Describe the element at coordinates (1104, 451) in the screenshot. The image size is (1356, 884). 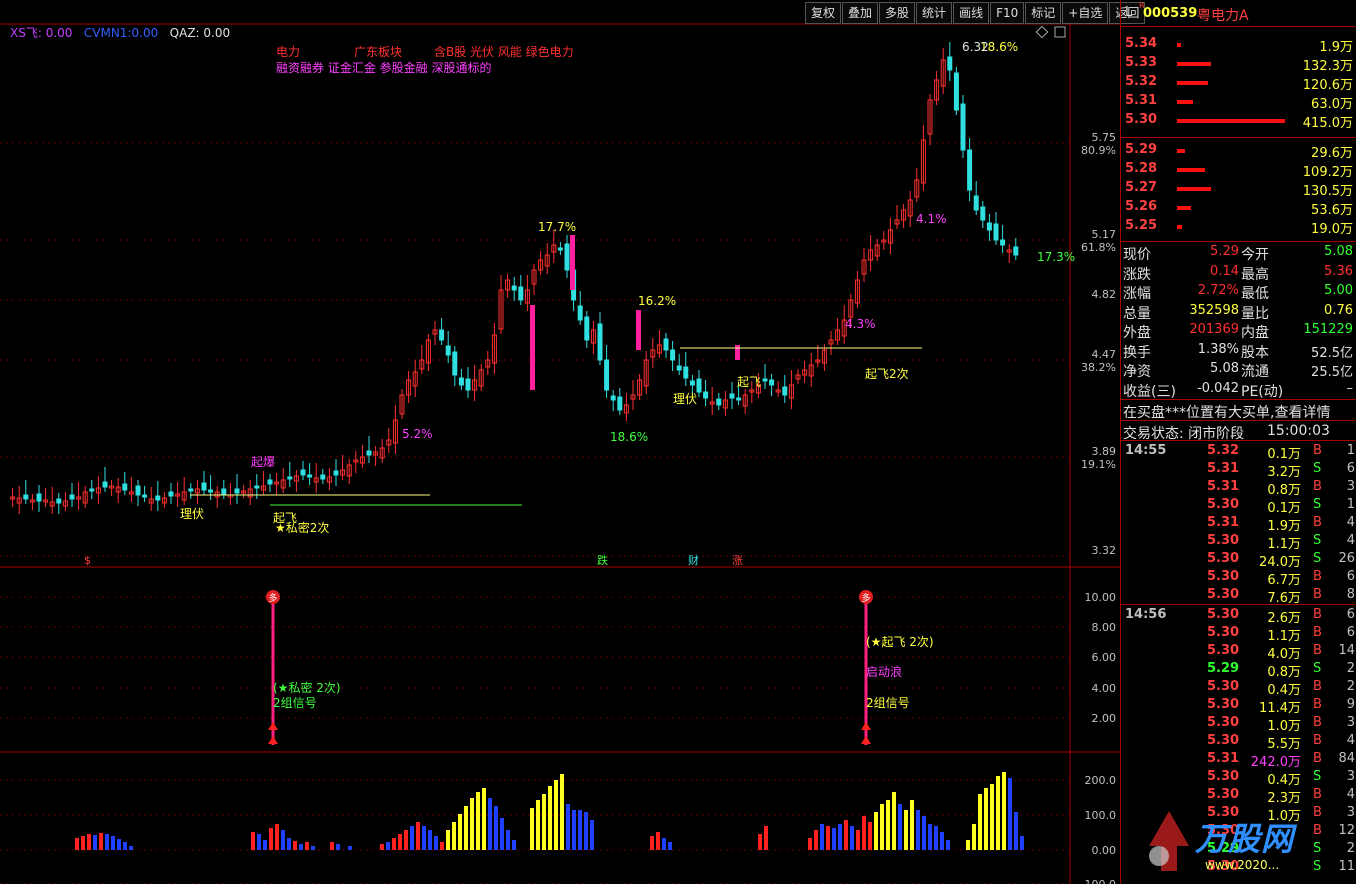
I see `price-tick: 3.89` at that location.